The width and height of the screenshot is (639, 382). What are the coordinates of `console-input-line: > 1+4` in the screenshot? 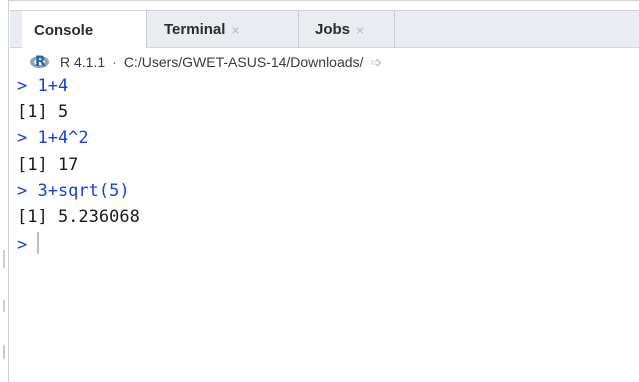 It's located at (43, 86).